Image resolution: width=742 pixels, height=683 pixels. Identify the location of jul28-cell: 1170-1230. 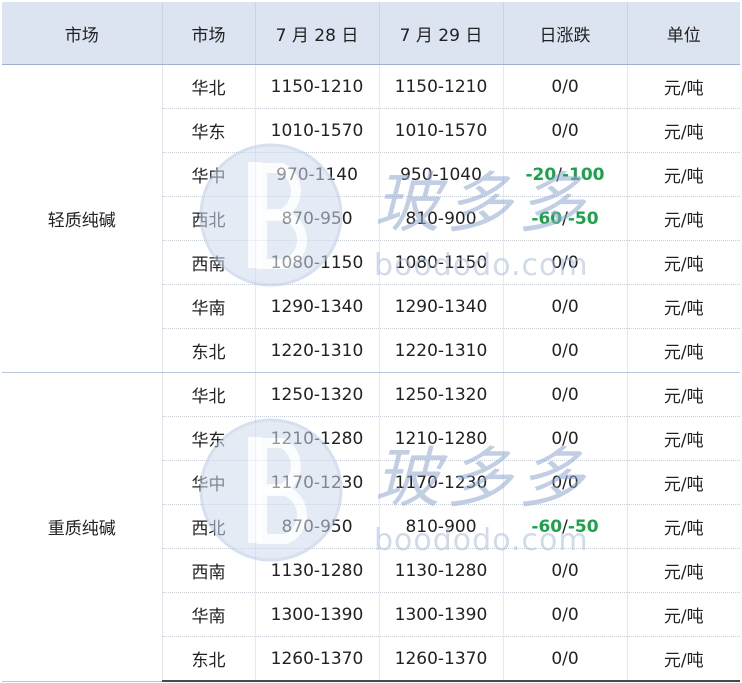
(317, 482).